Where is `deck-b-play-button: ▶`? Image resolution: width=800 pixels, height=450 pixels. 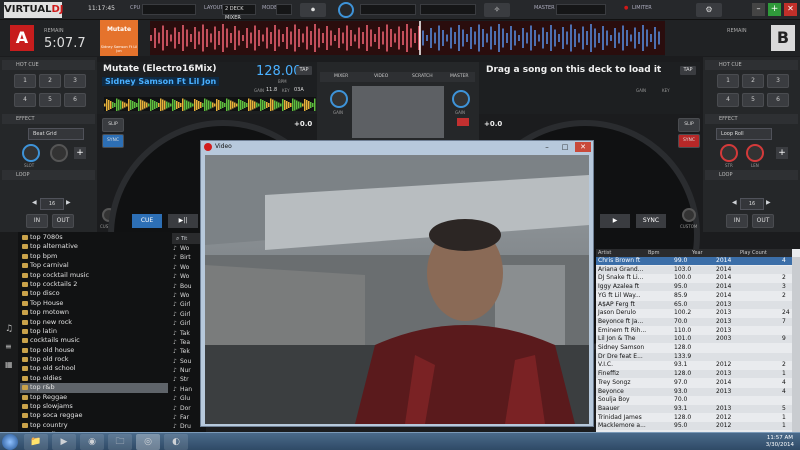
deck-b-play-button: ▶ is located at coordinates (615, 221).